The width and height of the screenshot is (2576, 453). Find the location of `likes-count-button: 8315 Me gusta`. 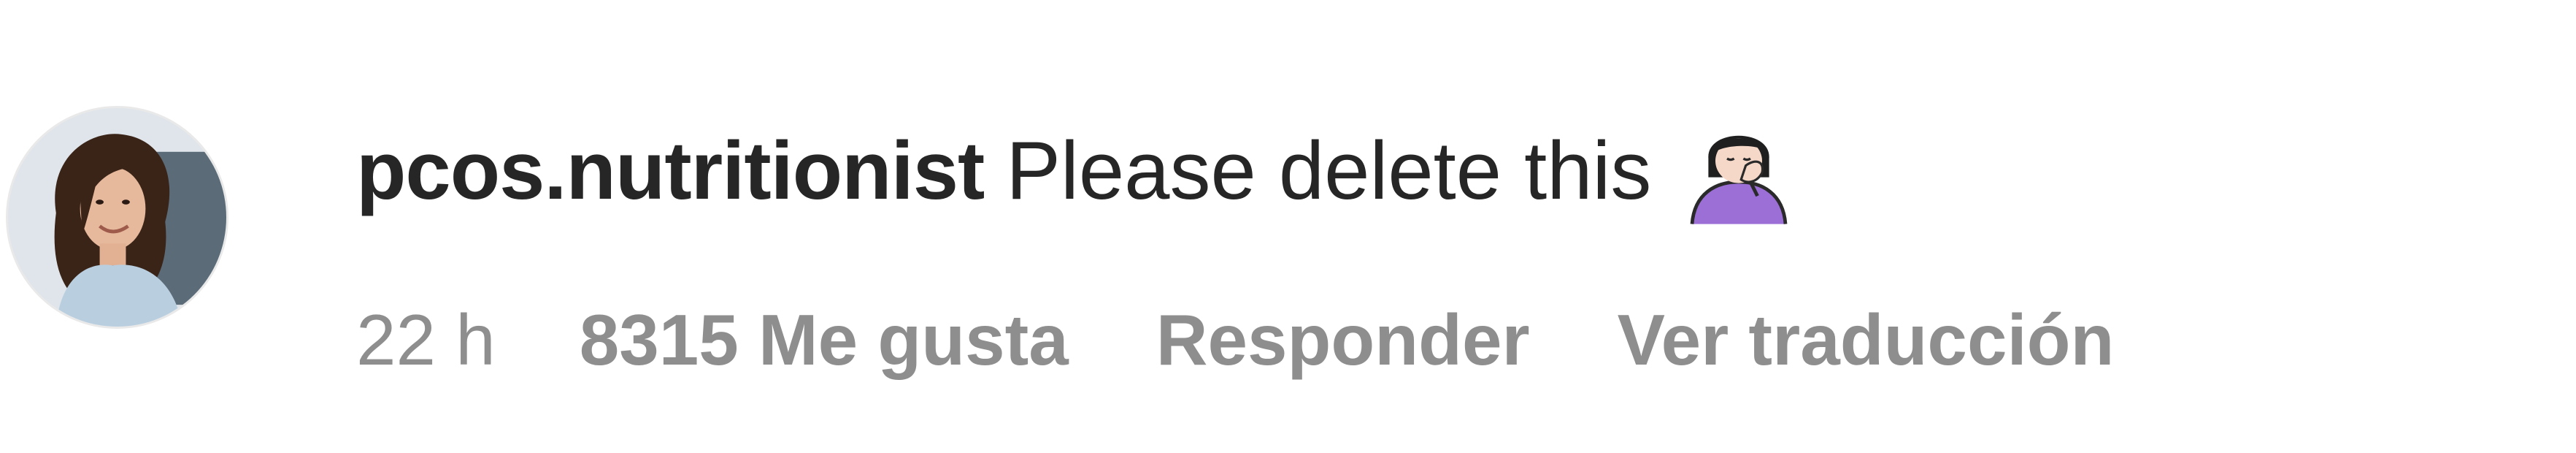

likes-count-button: 8315 Me gusta is located at coordinates (824, 340).